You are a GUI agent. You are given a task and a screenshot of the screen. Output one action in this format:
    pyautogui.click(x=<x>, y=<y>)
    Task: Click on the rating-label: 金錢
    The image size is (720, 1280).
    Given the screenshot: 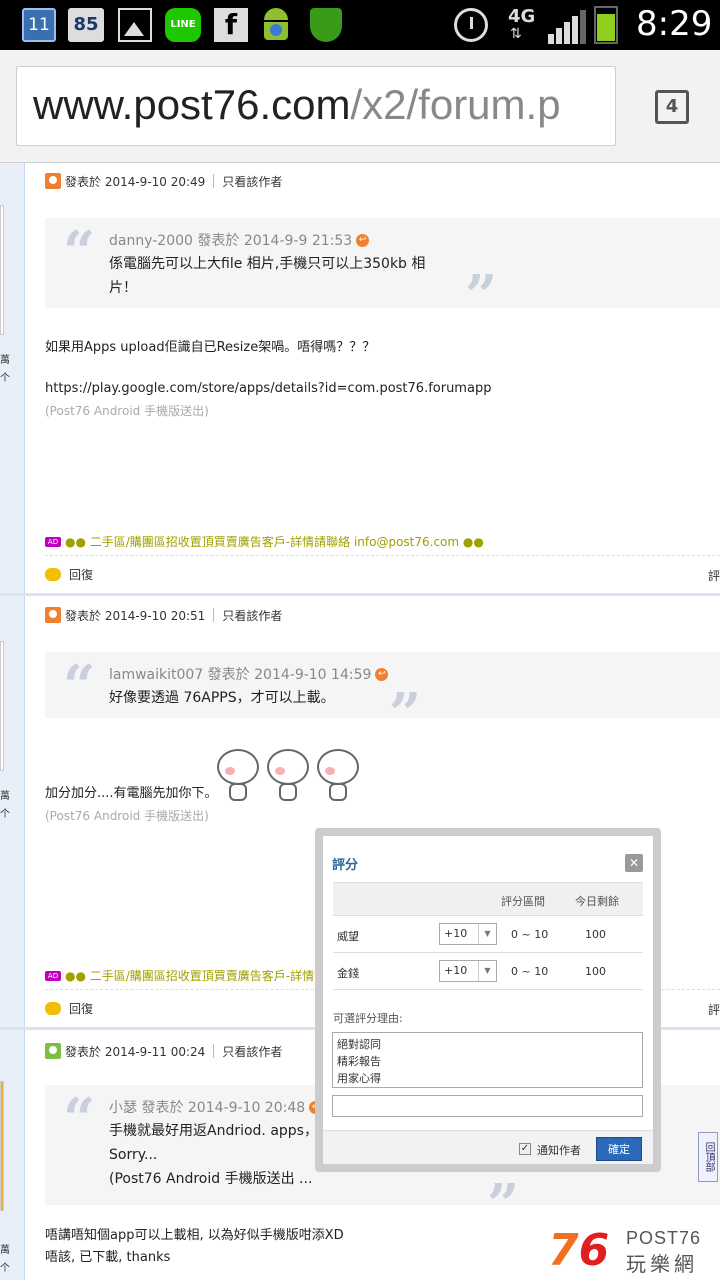 What is the action you would take?
    pyautogui.click(x=348, y=973)
    